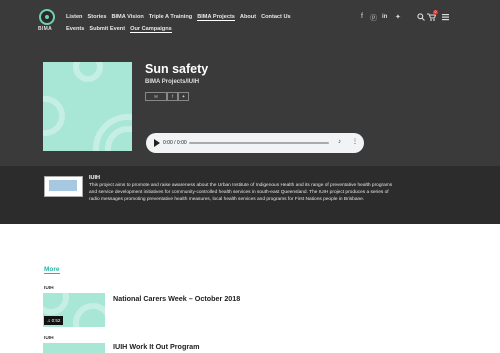 The height and width of the screenshot is (353, 500). What do you see at coordinates (156, 96) in the screenshot?
I see `email-share-button: ✉` at bounding box center [156, 96].